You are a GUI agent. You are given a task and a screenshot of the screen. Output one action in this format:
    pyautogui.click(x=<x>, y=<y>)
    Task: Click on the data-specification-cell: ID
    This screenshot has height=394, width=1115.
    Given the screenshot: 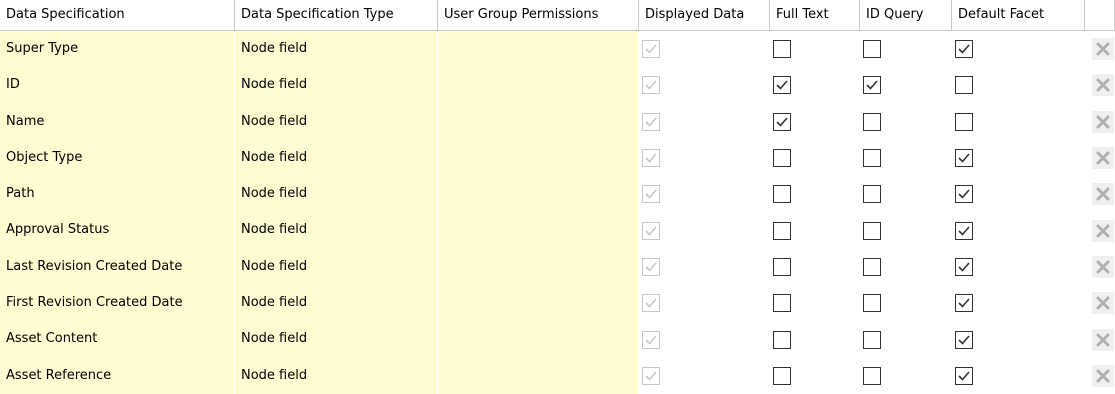 What is the action you would take?
    pyautogui.click(x=117, y=85)
    